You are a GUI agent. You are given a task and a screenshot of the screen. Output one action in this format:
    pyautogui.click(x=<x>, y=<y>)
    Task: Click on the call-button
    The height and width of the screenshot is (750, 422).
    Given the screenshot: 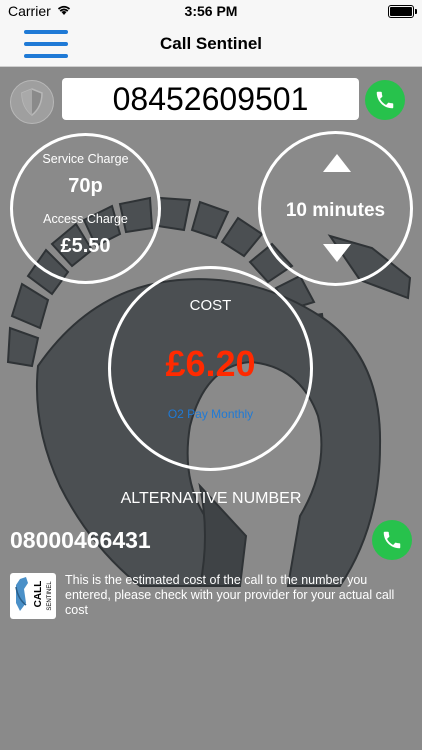 What is the action you would take?
    pyautogui.click(x=385, y=100)
    